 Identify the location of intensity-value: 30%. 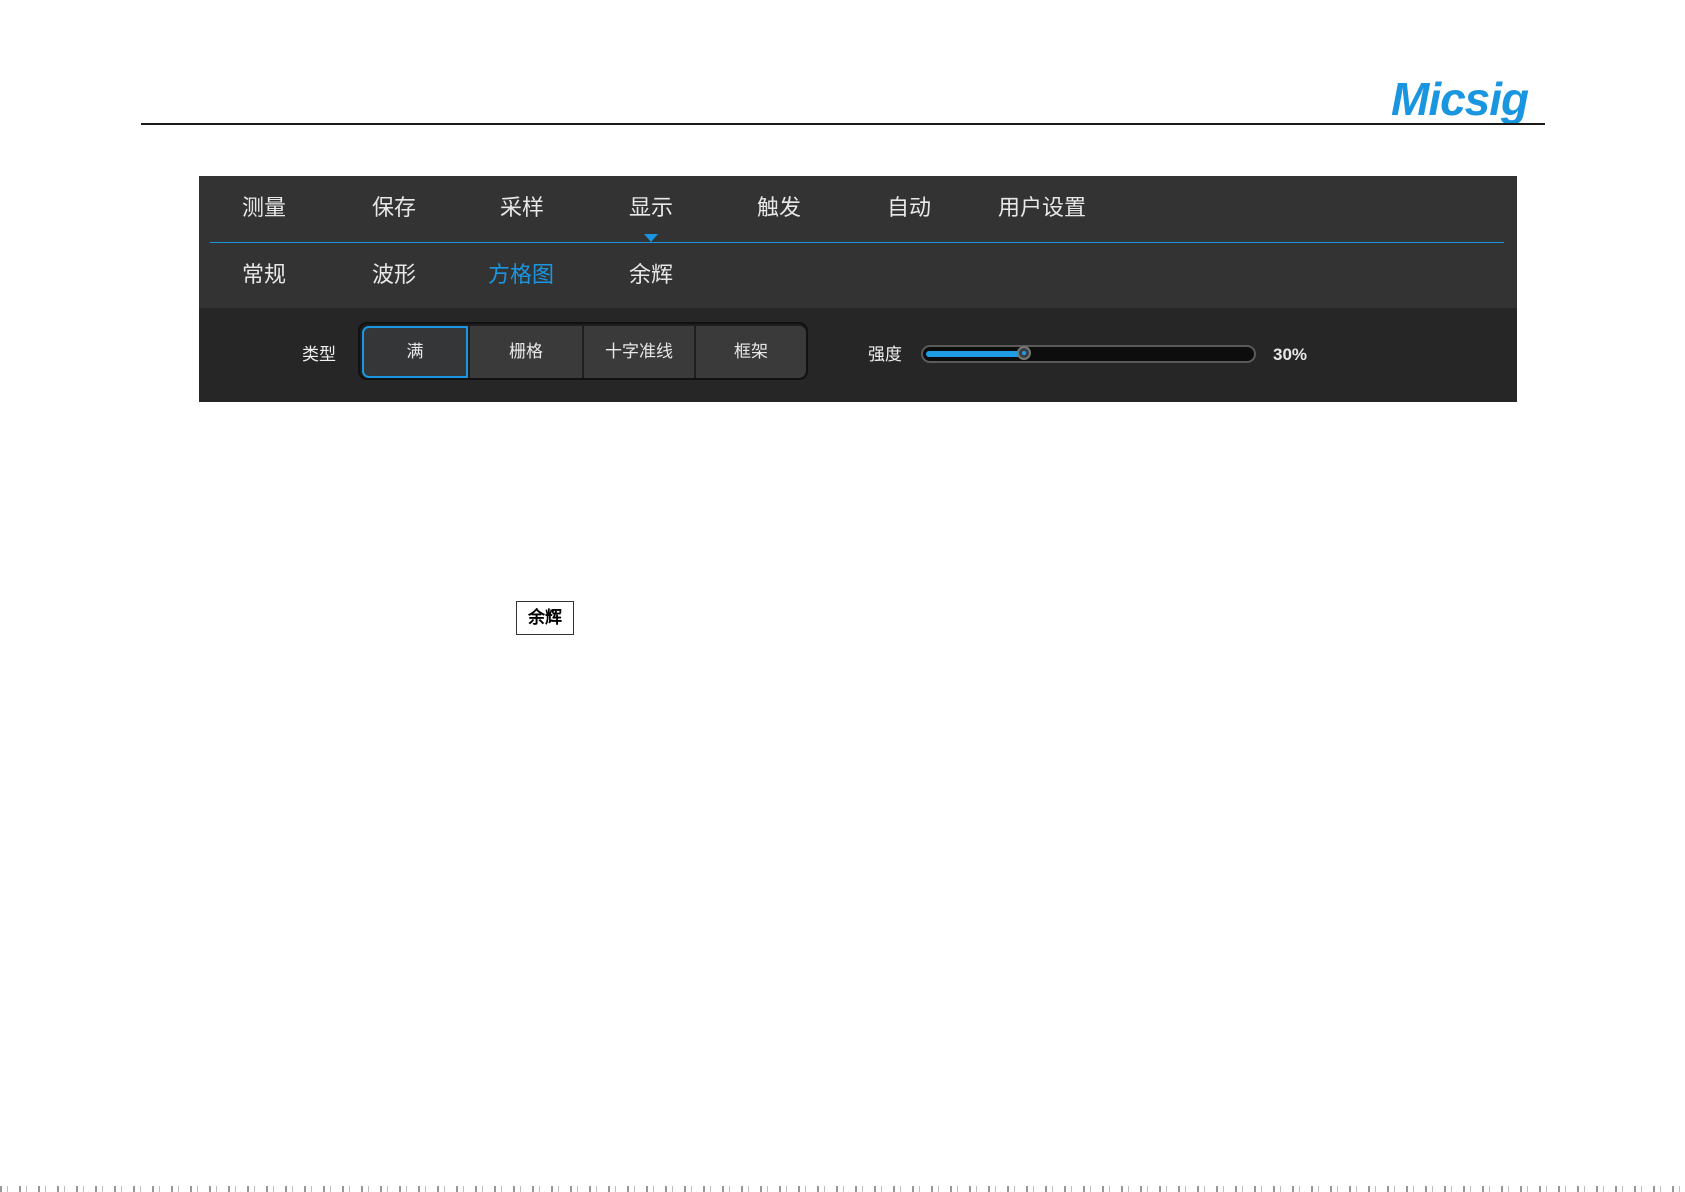
(1290, 354).